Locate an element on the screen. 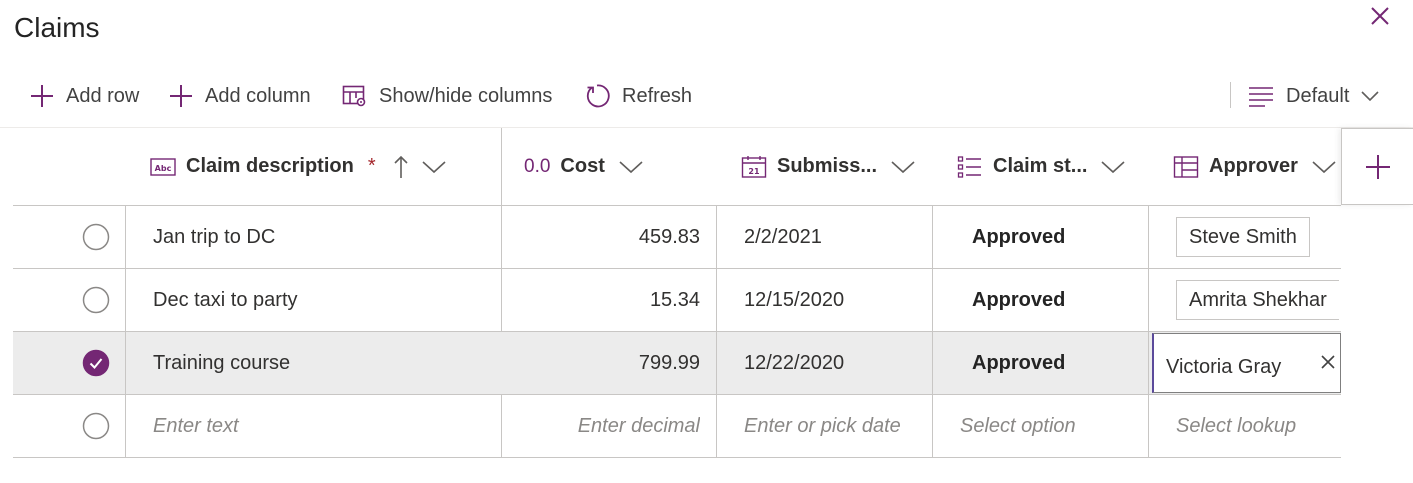 Image resolution: width=1413 pixels, height=483 pixels. view-label: Default is located at coordinates (1318, 95).